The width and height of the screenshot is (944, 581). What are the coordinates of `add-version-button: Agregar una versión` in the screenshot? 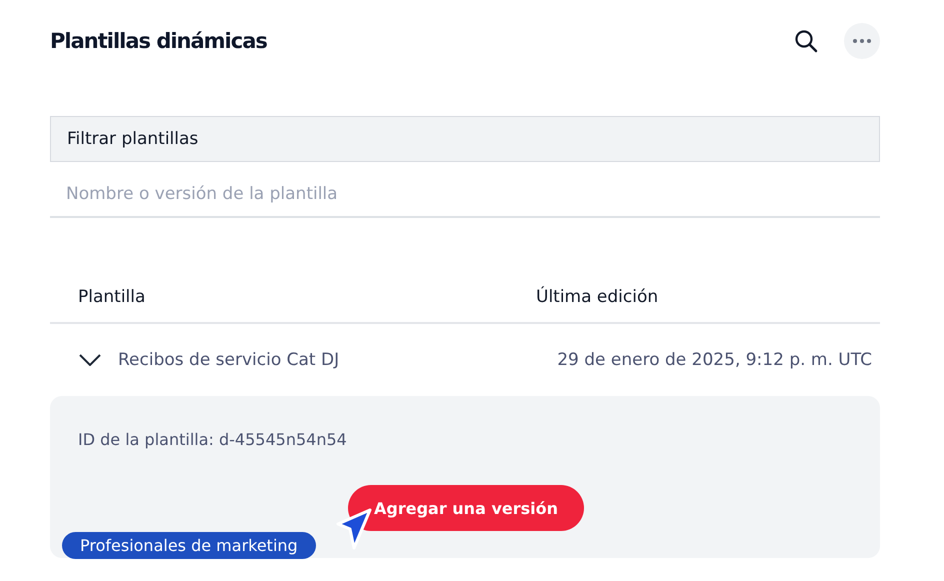 It's located at (466, 508).